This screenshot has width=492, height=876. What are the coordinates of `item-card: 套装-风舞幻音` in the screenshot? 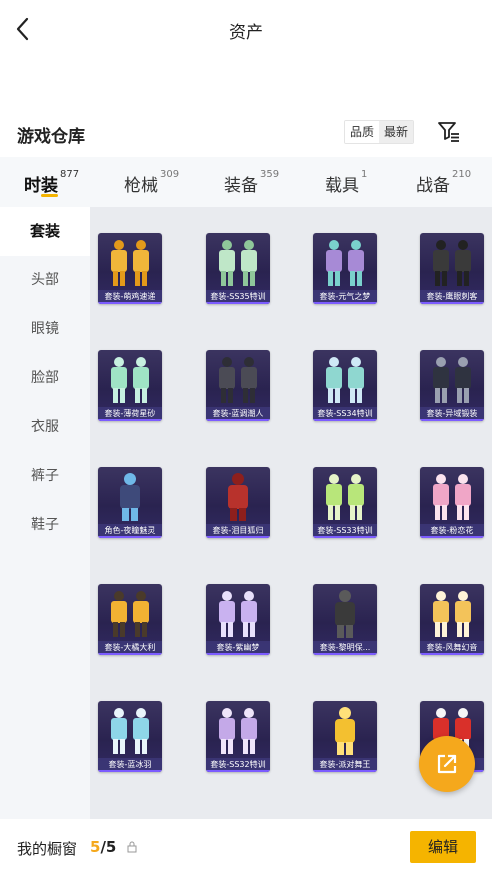 It's located at (452, 619).